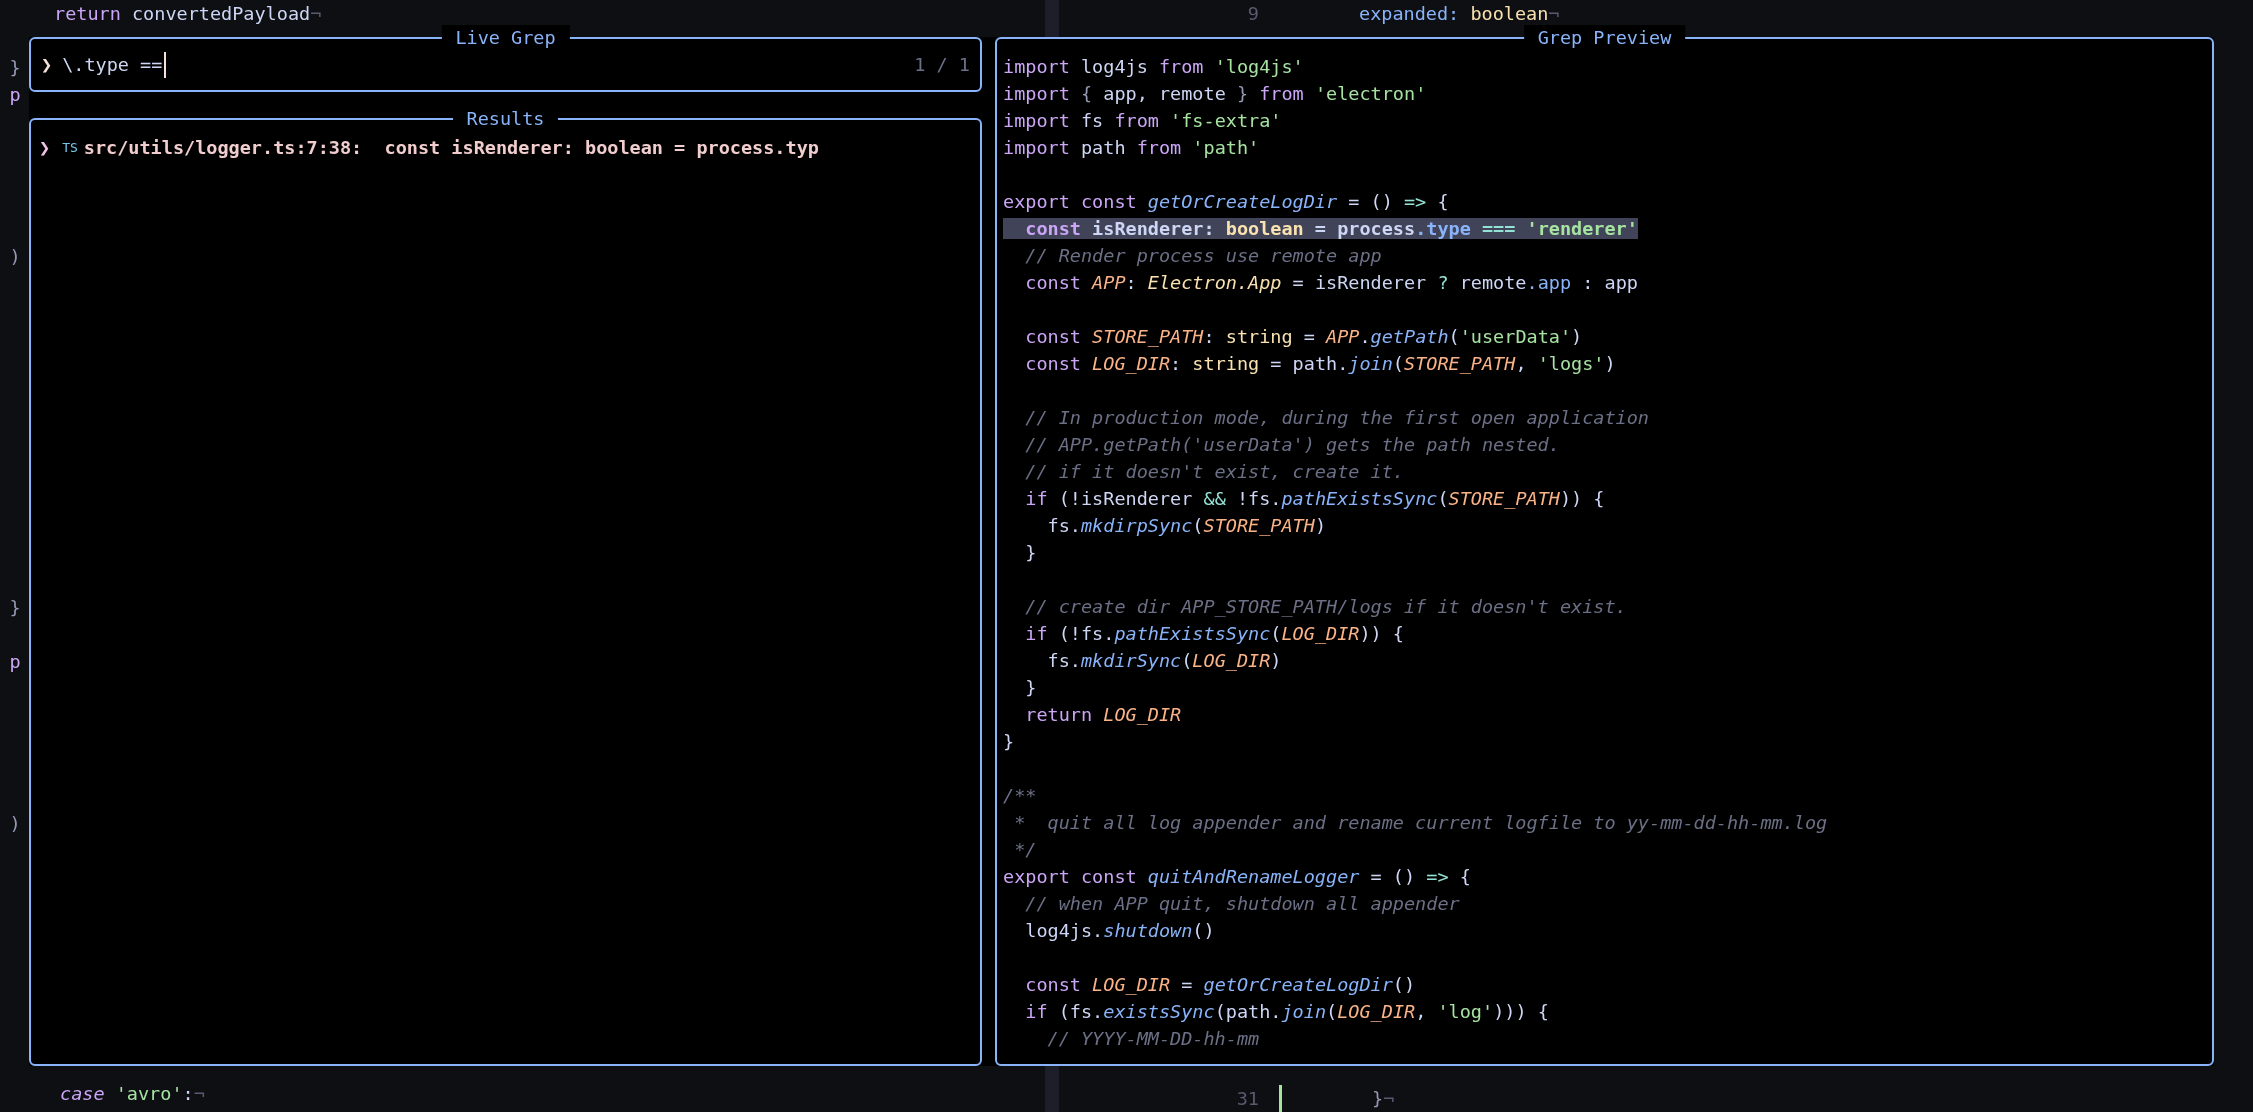  I want to click on code-line: import { app, remote } from 'electron', so click(1215, 93).